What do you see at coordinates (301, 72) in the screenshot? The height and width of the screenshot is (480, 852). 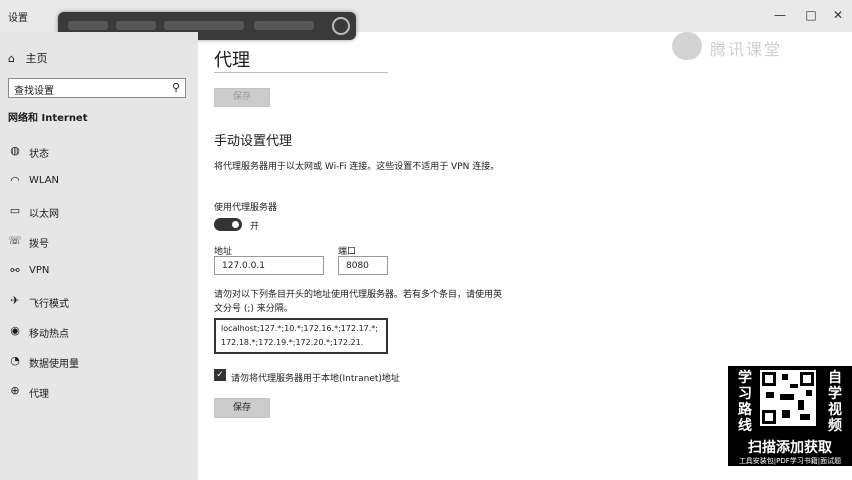 I see `divider` at bounding box center [301, 72].